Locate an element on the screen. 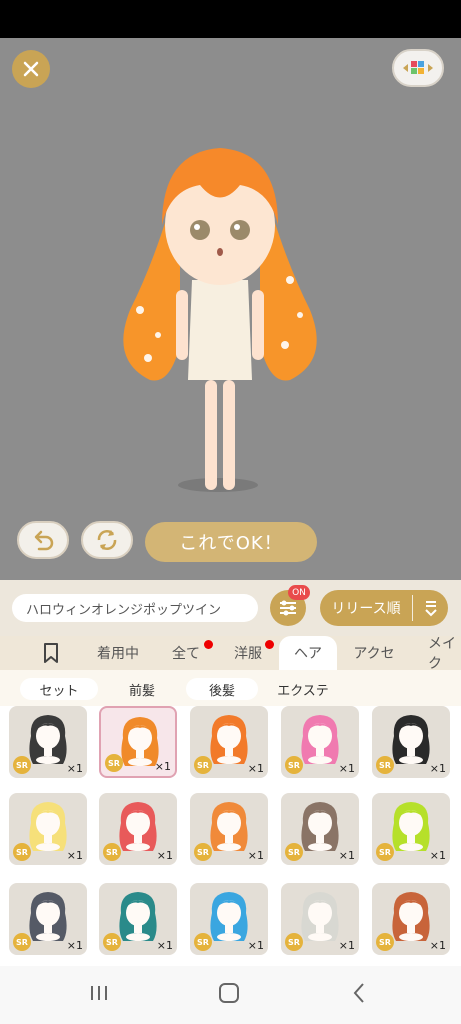 The height and width of the screenshot is (1024, 461). palette-icon is located at coordinates (418, 67).